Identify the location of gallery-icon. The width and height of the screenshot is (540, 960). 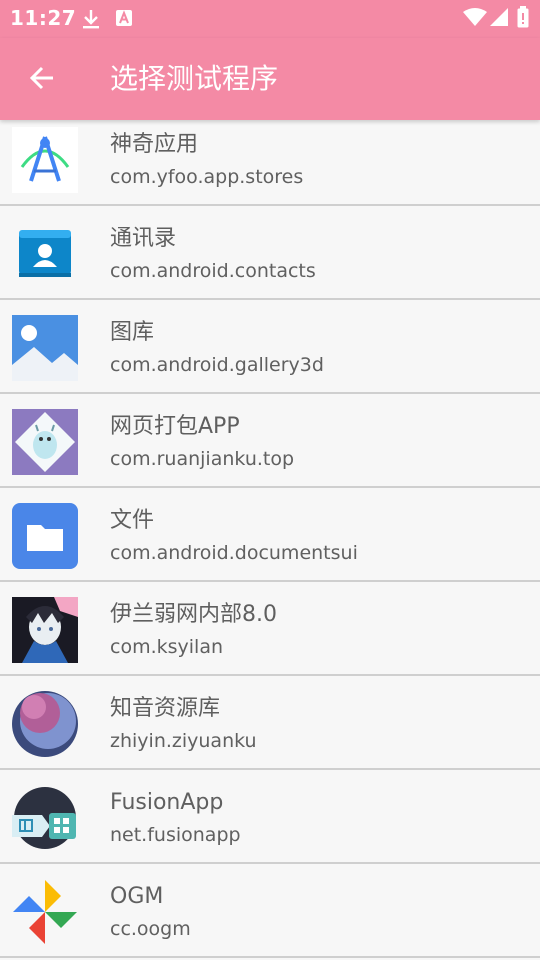
(45, 348).